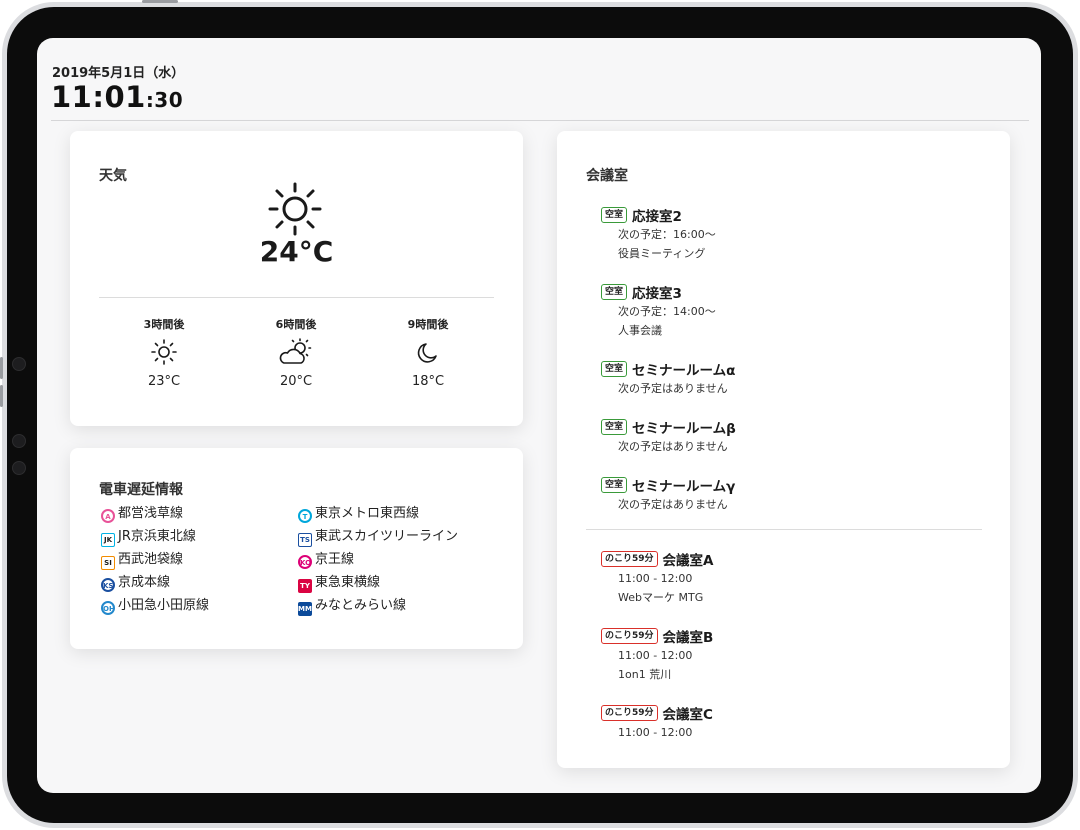 The width and height of the screenshot is (1080, 830). What do you see at coordinates (688, 638) in the screenshot?
I see `room-name: 会議室B` at bounding box center [688, 638].